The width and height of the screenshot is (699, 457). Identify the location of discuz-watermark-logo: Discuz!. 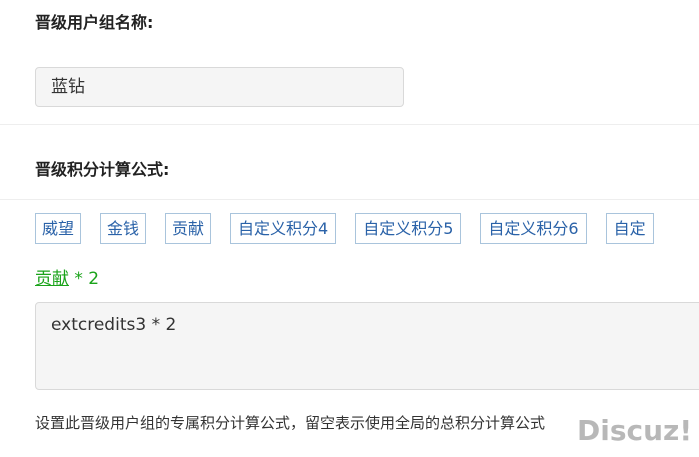
(635, 430).